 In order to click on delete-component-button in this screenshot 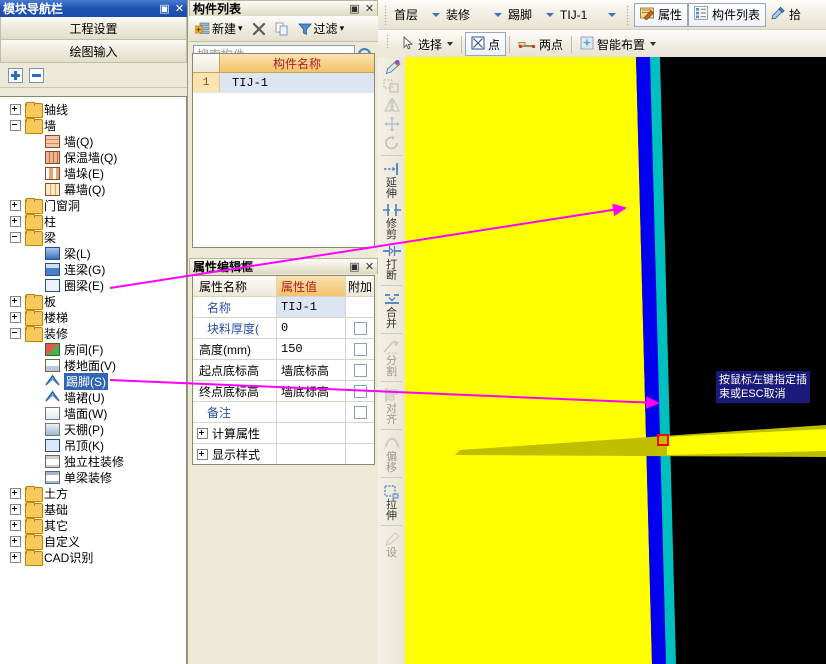, I will do `click(259, 29)`.